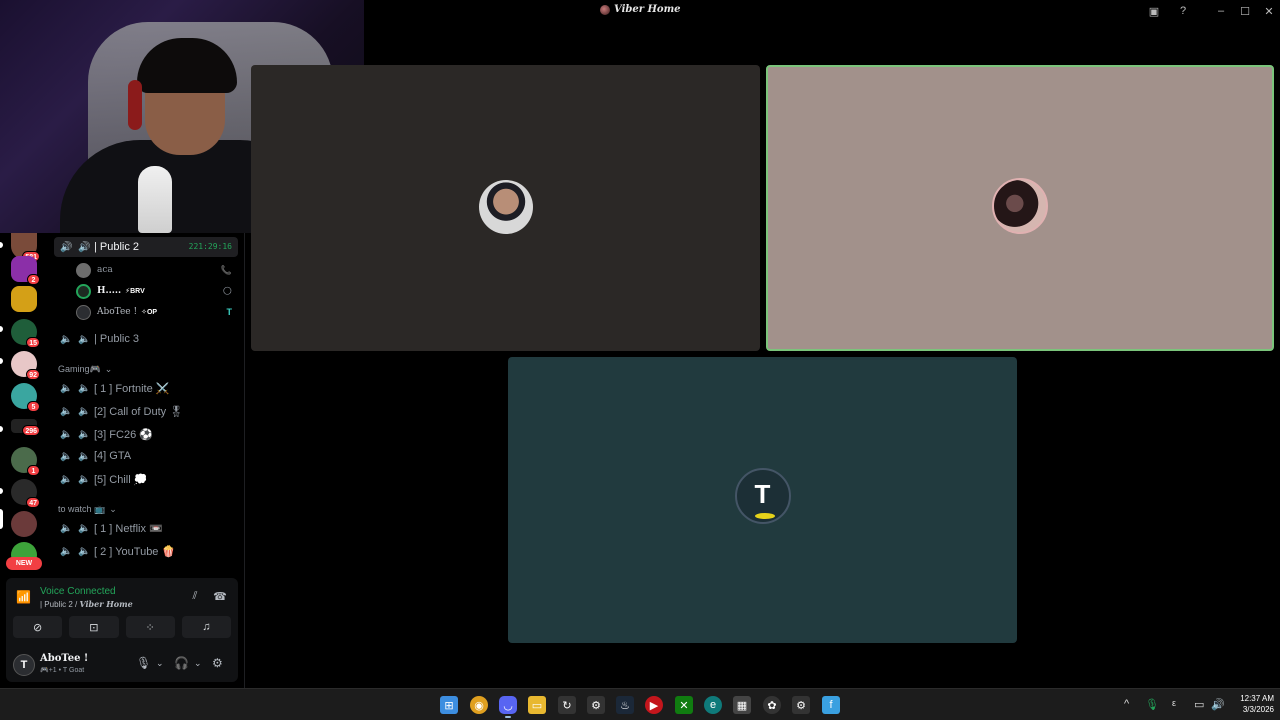 The width and height of the screenshot is (1280, 720). What do you see at coordinates (25, 397) in the screenshot?
I see `server-icon-6: 5` at bounding box center [25, 397].